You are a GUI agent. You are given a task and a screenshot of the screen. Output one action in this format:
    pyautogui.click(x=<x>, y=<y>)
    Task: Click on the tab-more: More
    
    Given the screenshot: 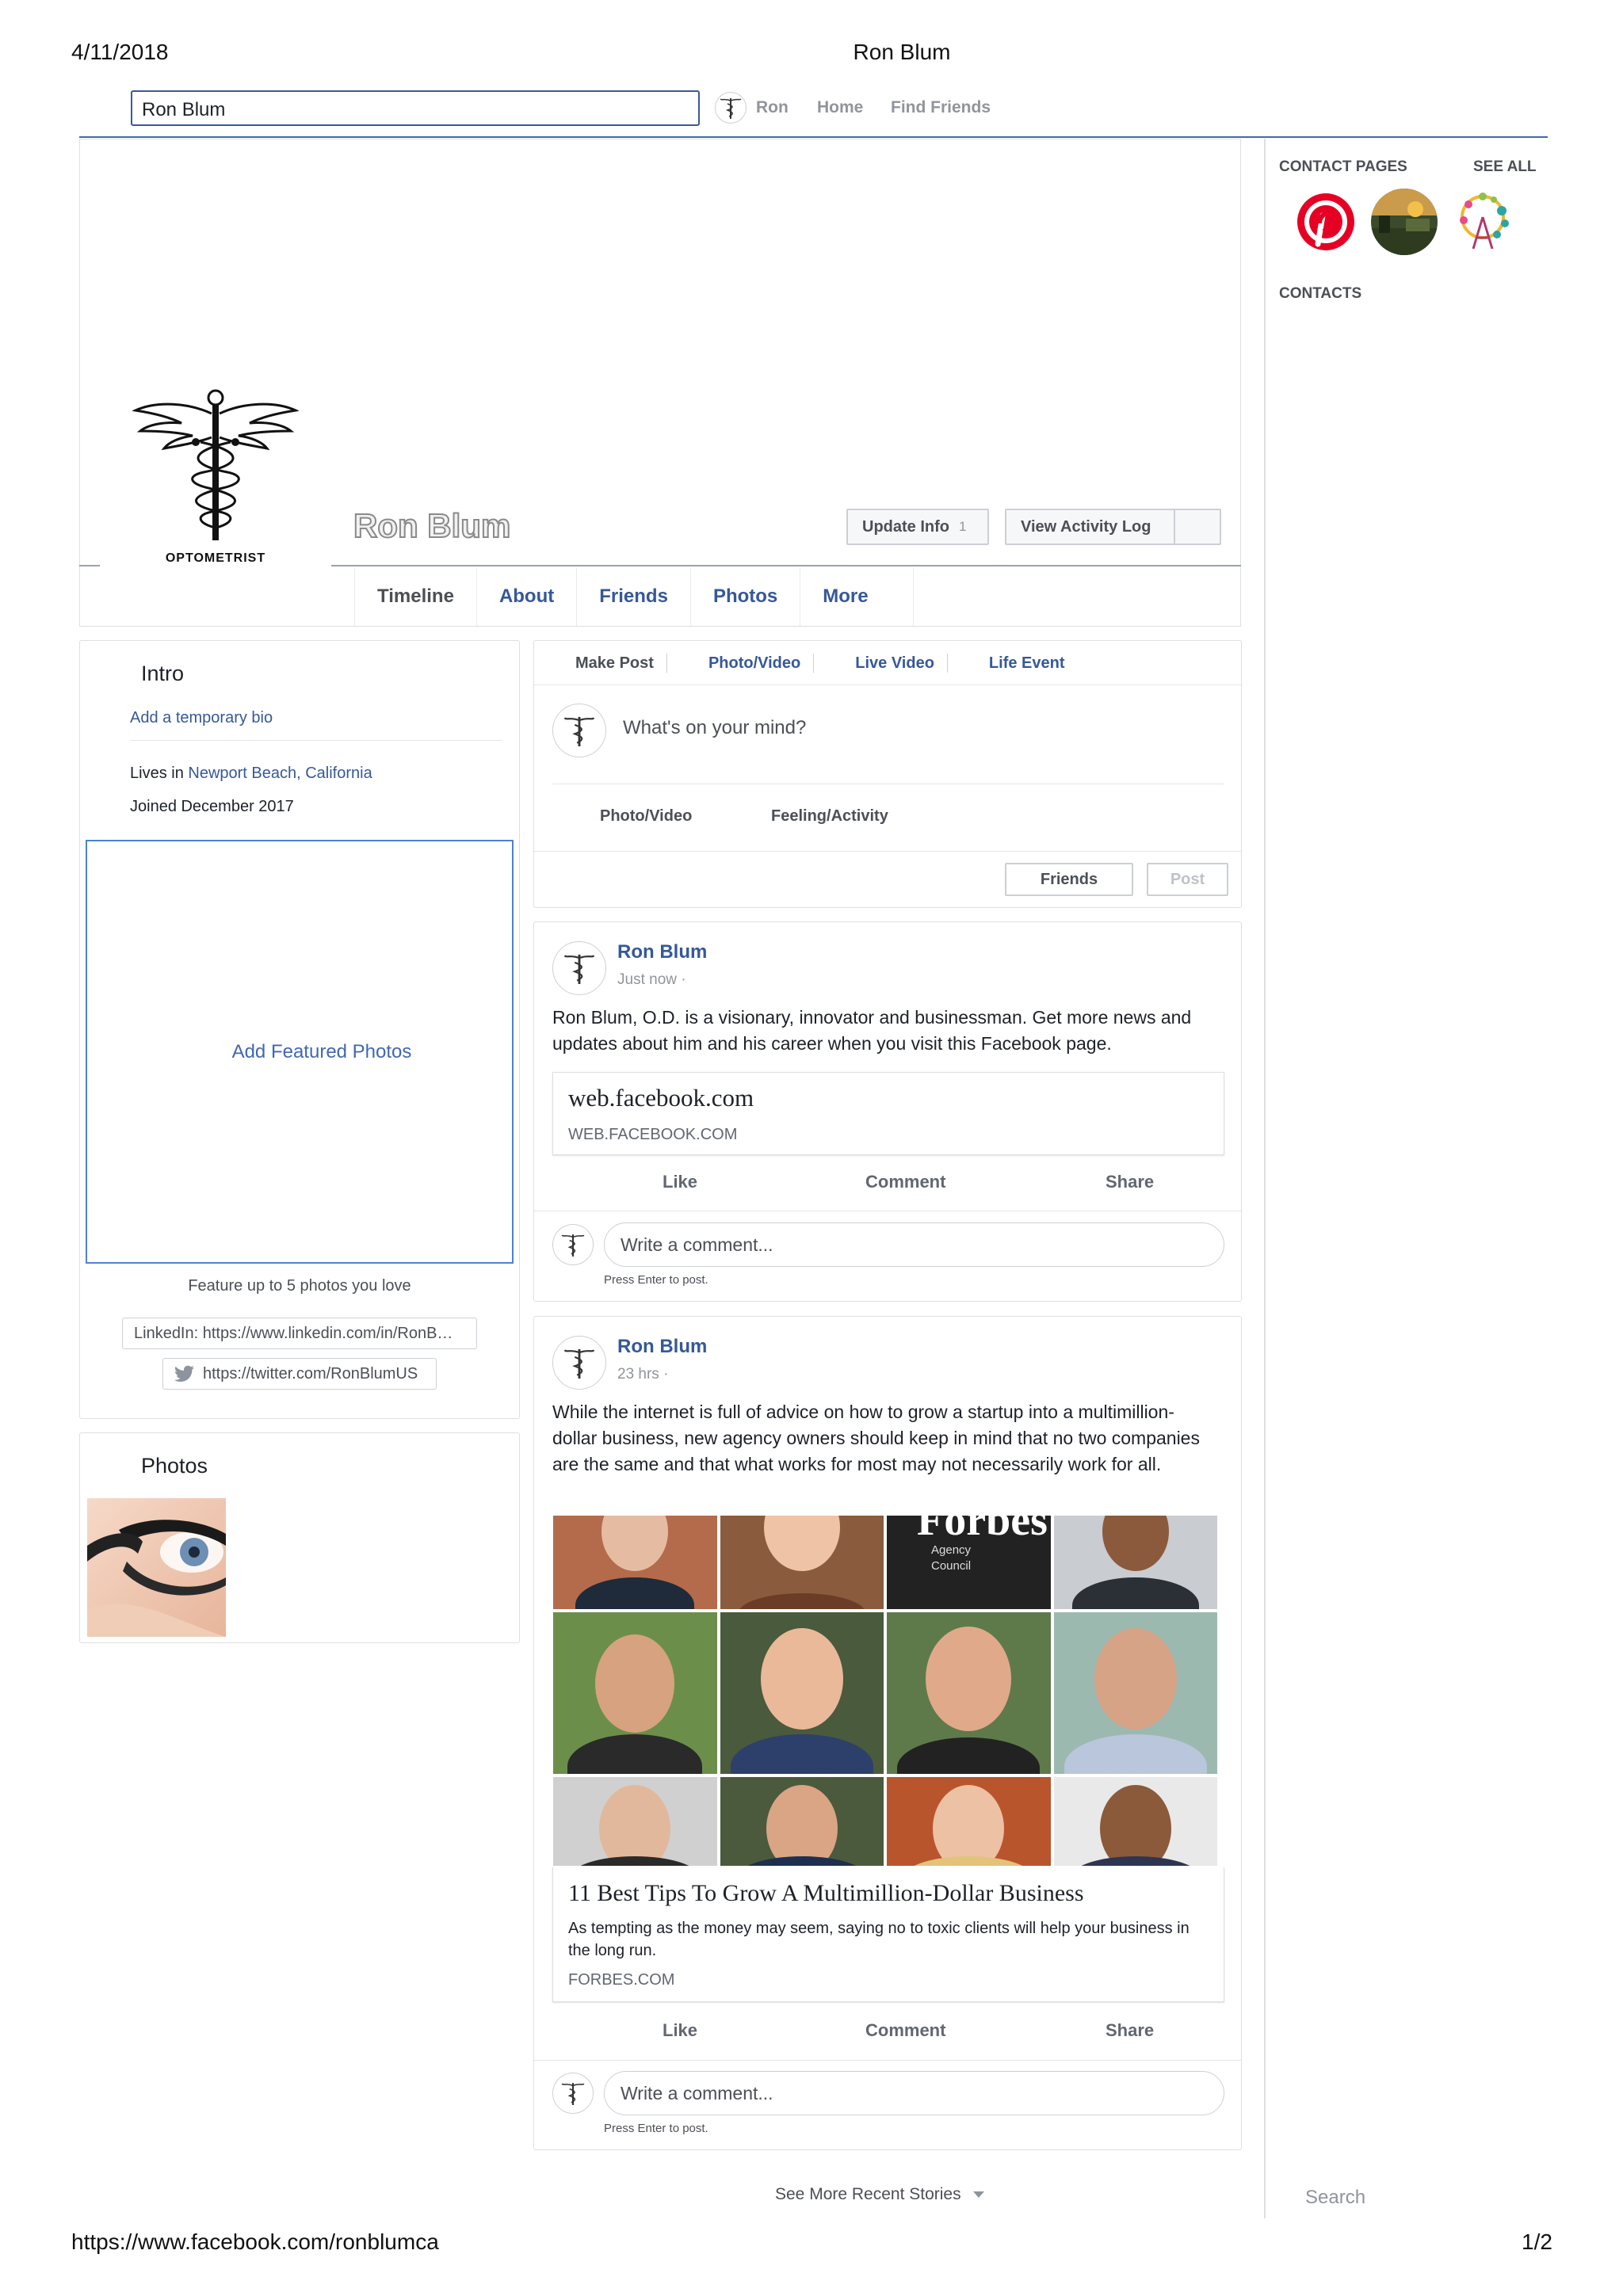 What is the action you would take?
    pyautogui.click(x=857, y=596)
    